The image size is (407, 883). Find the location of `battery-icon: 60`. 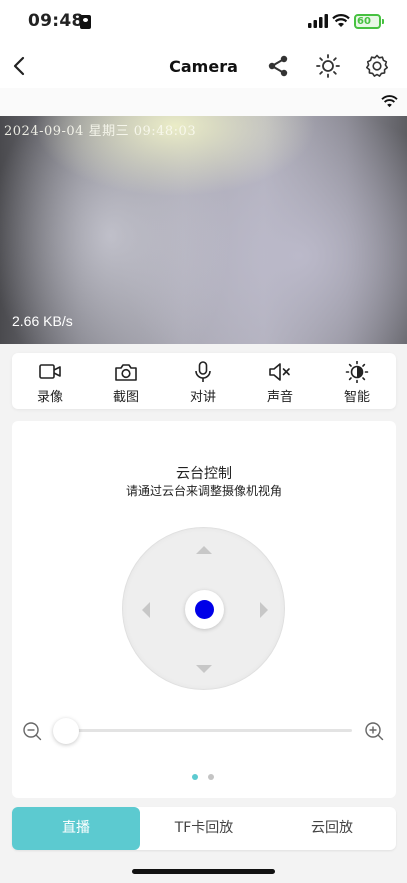

battery-icon: 60 is located at coordinates (367, 21).